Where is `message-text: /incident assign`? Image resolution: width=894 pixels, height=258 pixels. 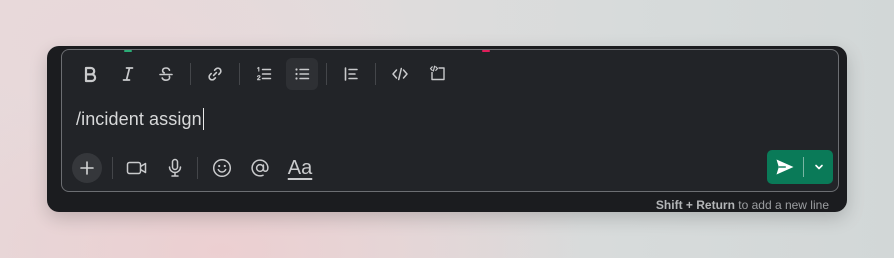
message-text: /incident assign is located at coordinates (139, 118).